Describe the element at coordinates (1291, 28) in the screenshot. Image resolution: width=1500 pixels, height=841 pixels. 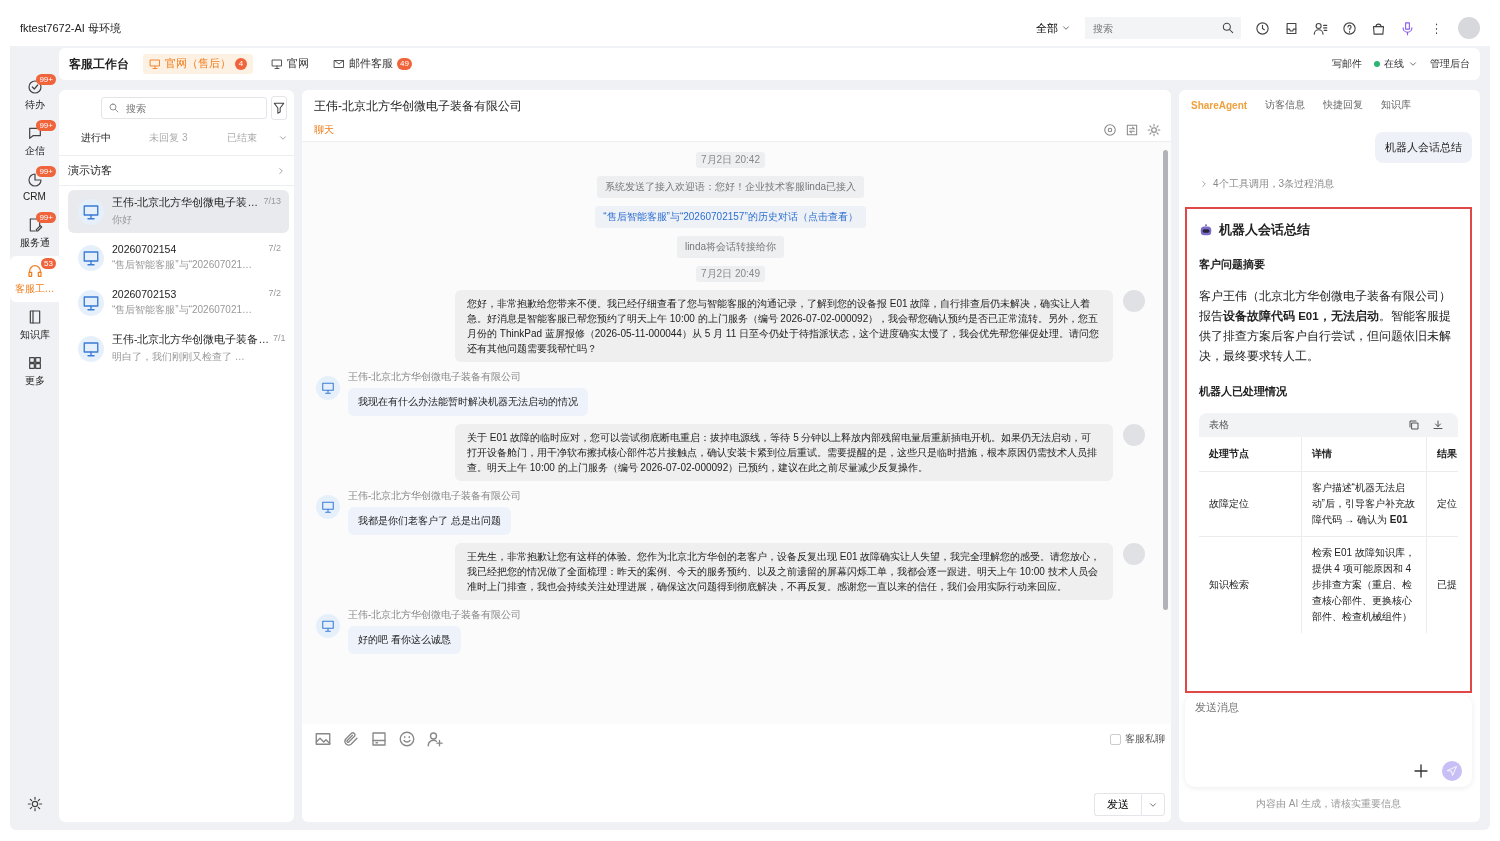
I see `inbox-icon` at that location.